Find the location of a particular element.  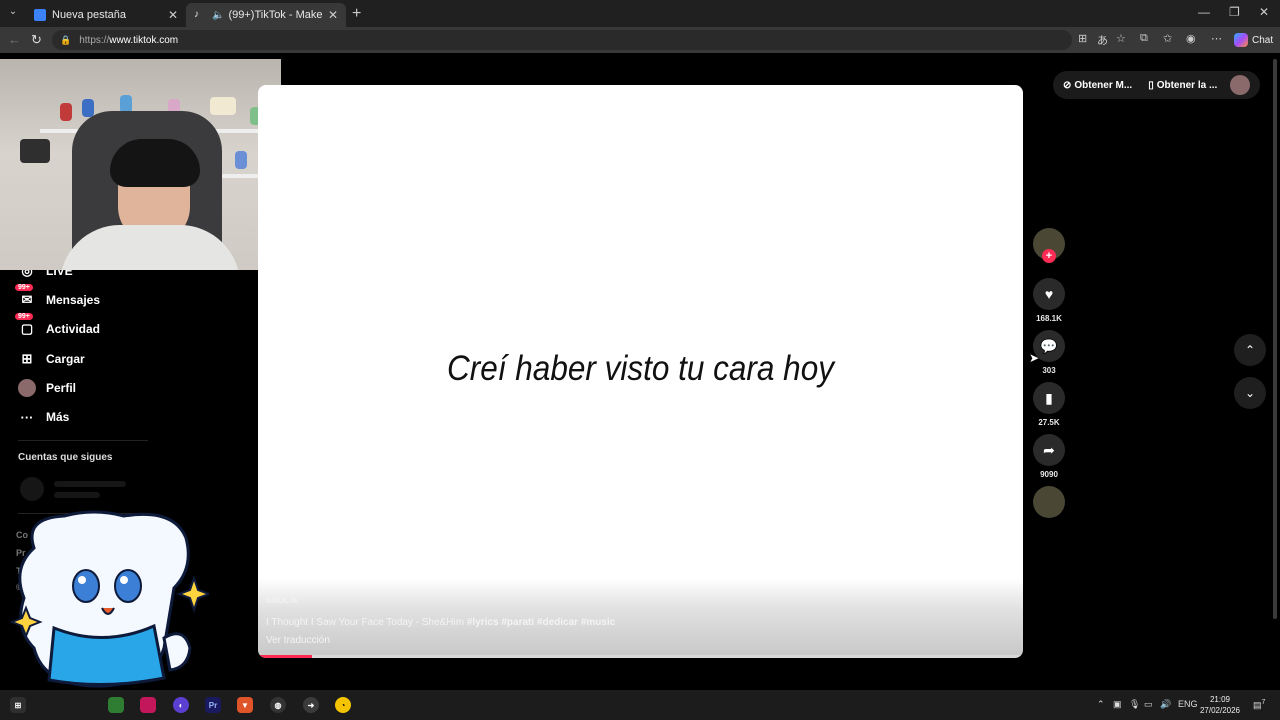

messages-icon: ✉ 99+ is located at coordinates (25, 296).